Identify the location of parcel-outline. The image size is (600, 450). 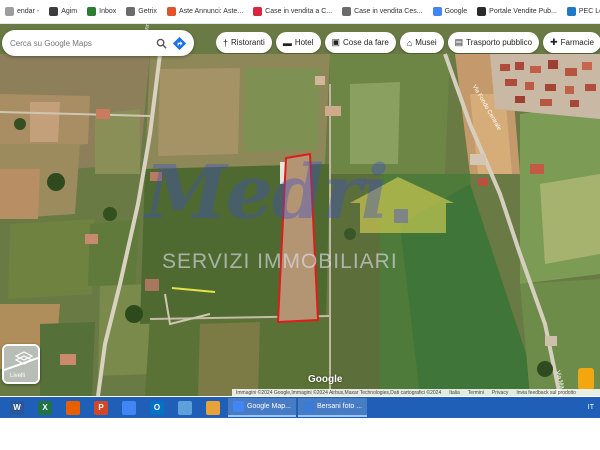
(298, 238).